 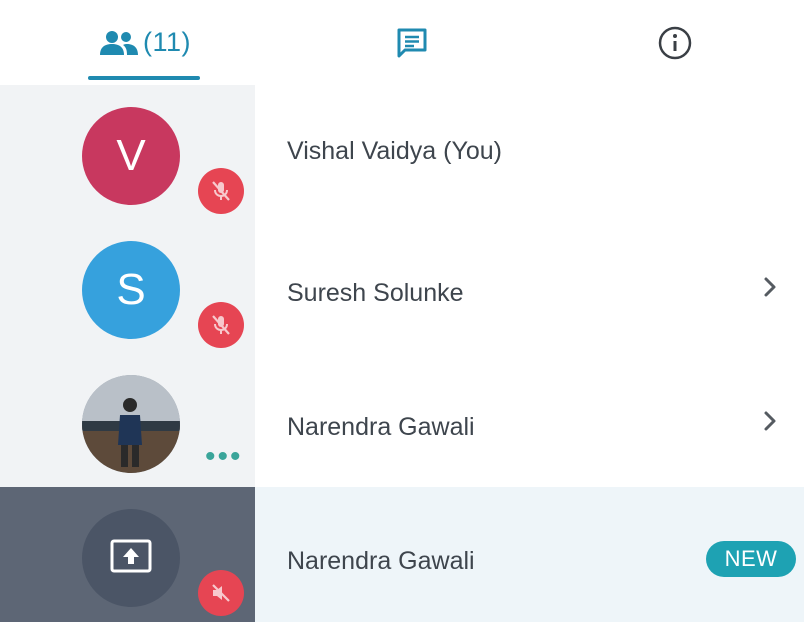 I want to click on participant-name: Suresh Solunke, so click(x=375, y=293).